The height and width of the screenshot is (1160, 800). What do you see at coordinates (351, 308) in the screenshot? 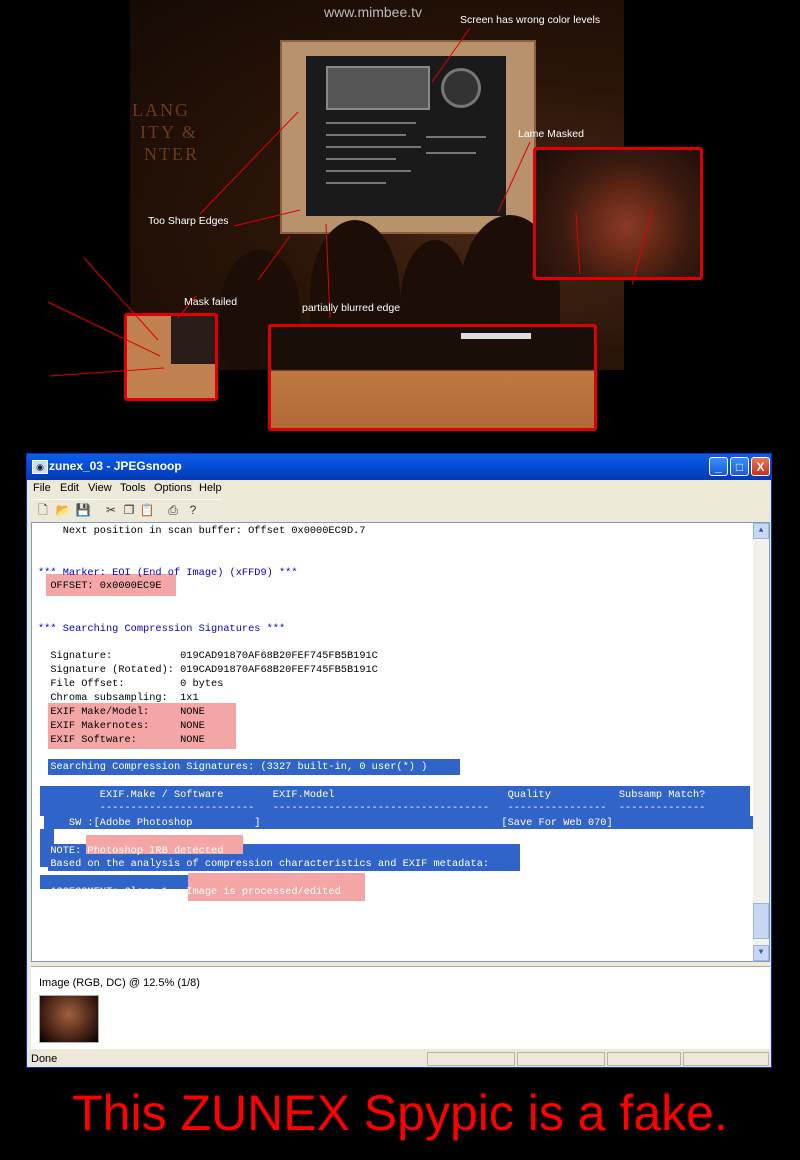
I see `annotation-blurred-edge: partially blurred edge` at bounding box center [351, 308].